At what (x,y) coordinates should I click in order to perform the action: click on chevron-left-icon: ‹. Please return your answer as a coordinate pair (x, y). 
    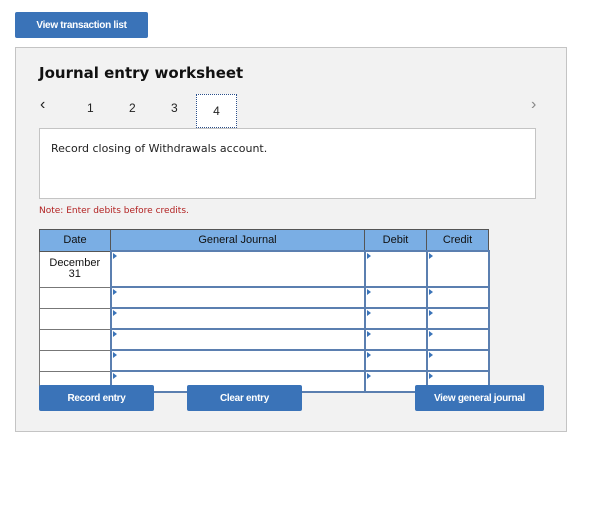
    Looking at the image, I should click on (42, 105).